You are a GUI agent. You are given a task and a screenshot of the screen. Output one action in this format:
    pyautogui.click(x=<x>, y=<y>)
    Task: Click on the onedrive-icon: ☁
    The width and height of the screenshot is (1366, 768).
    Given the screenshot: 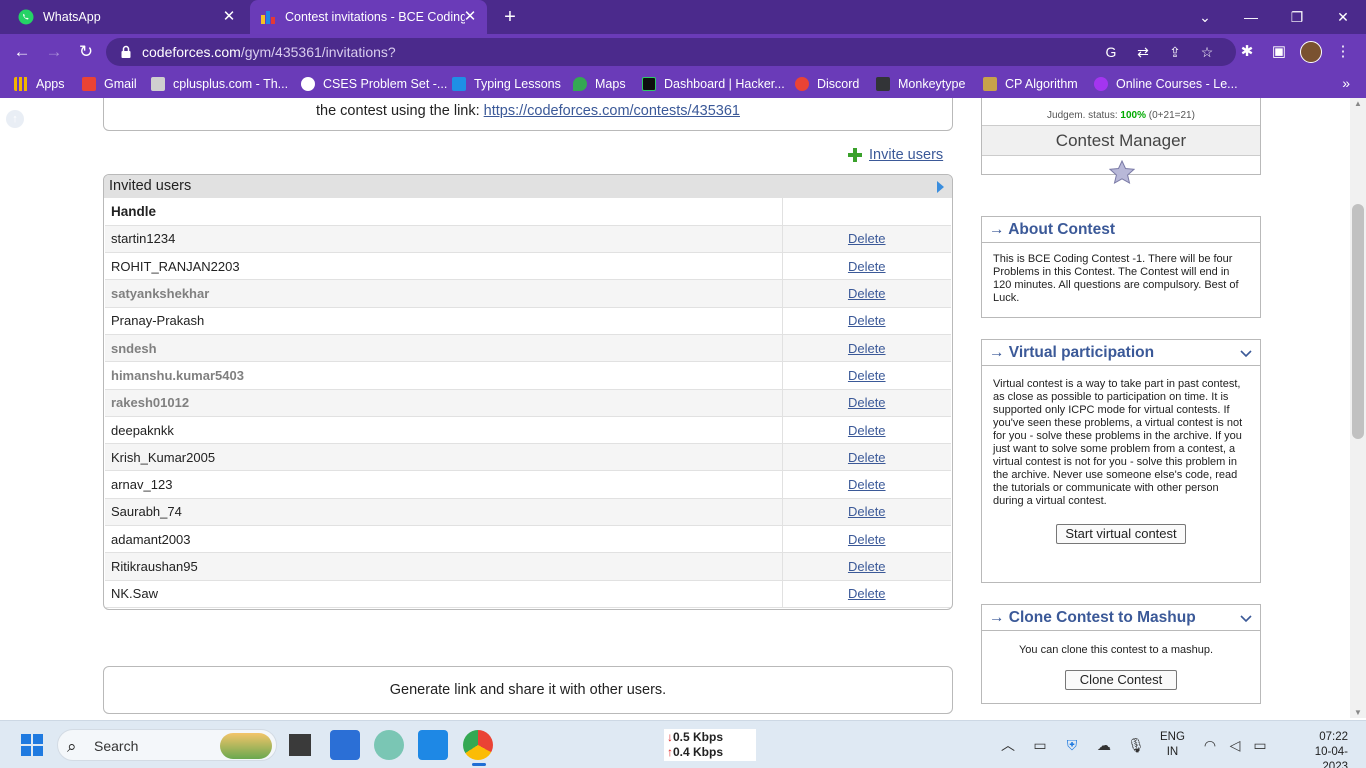 What is the action you would take?
    pyautogui.click(x=1104, y=745)
    